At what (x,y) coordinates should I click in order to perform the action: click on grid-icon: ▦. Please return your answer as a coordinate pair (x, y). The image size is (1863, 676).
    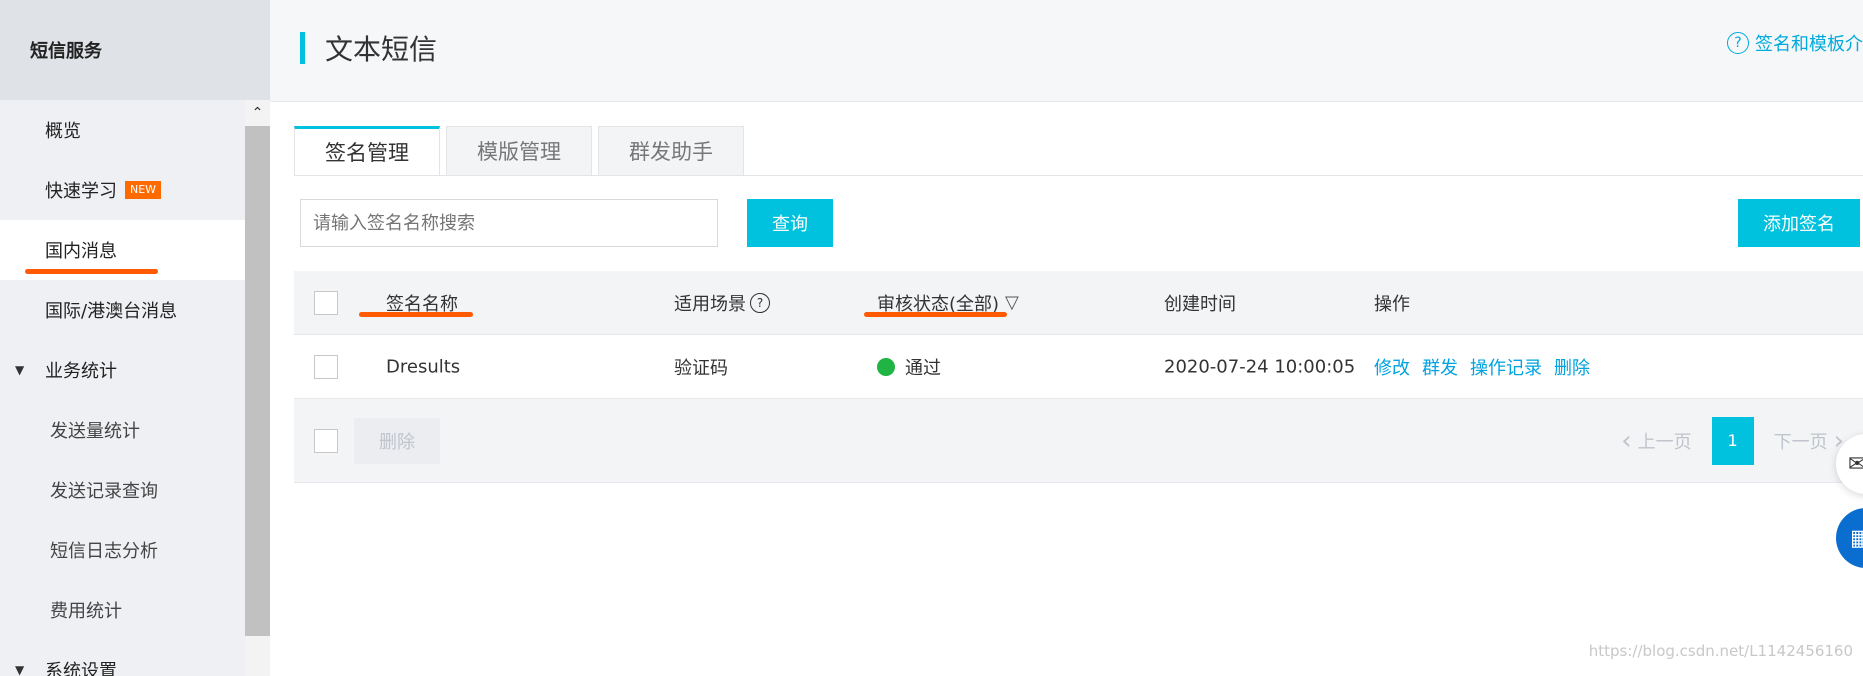
    Looking at the image, I should click on (1856, 538).